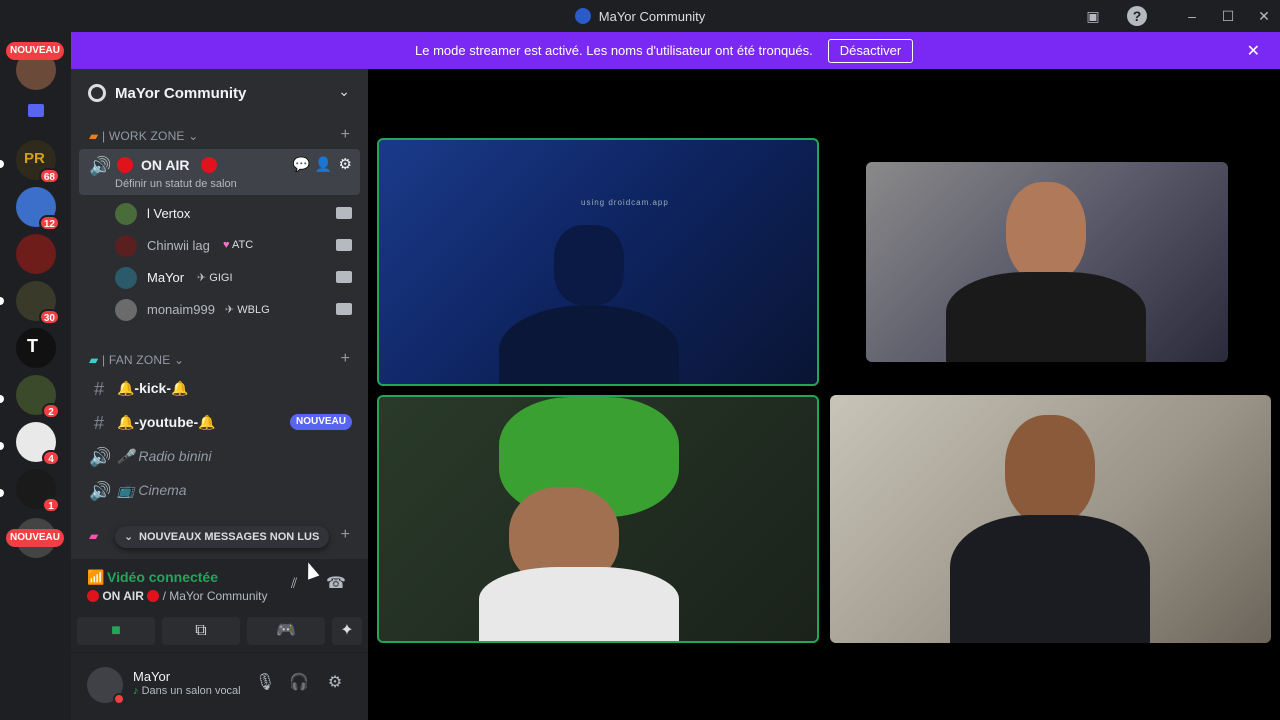 Image resolution: width=1280 pixels, height=720 pixels. I want to click on category-fan-zone: ▰ | FAN ZONE ⌄, so click(136, 360).